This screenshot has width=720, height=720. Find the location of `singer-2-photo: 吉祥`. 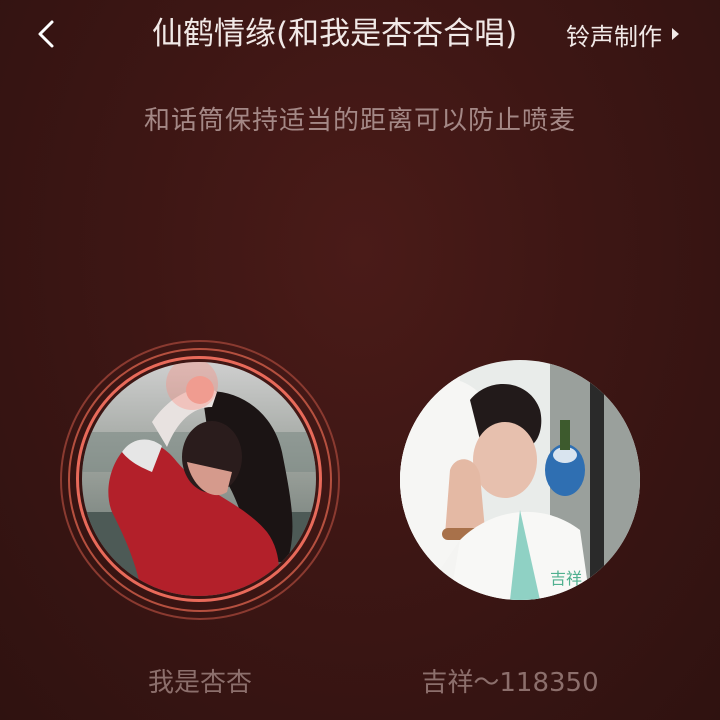

singer-2-photo: 吉祥 is located at coordinates (520, 480).